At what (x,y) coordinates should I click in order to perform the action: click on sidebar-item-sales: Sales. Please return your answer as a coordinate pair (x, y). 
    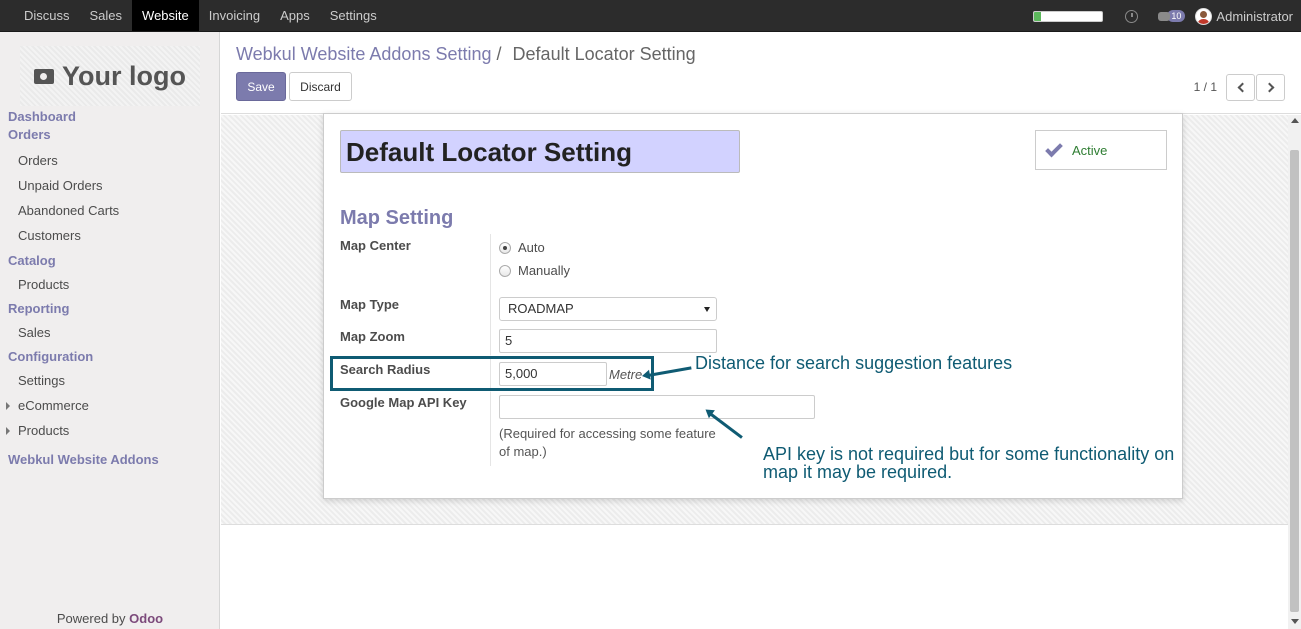
    Looking at the image, I should click on (110, 332).